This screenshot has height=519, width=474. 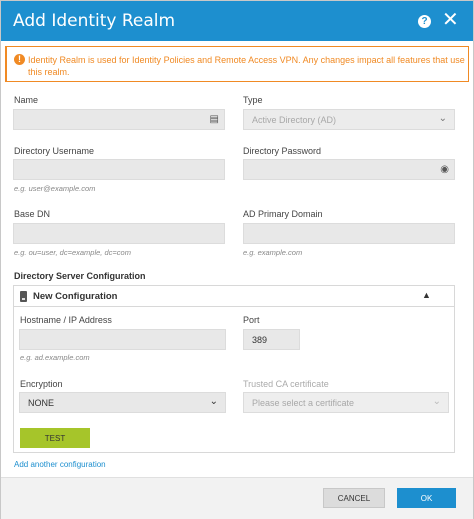 What do you see at coordinates (251, 320) in the screenshot?
I see `port-label: Port` at bounding box center [251, 320].